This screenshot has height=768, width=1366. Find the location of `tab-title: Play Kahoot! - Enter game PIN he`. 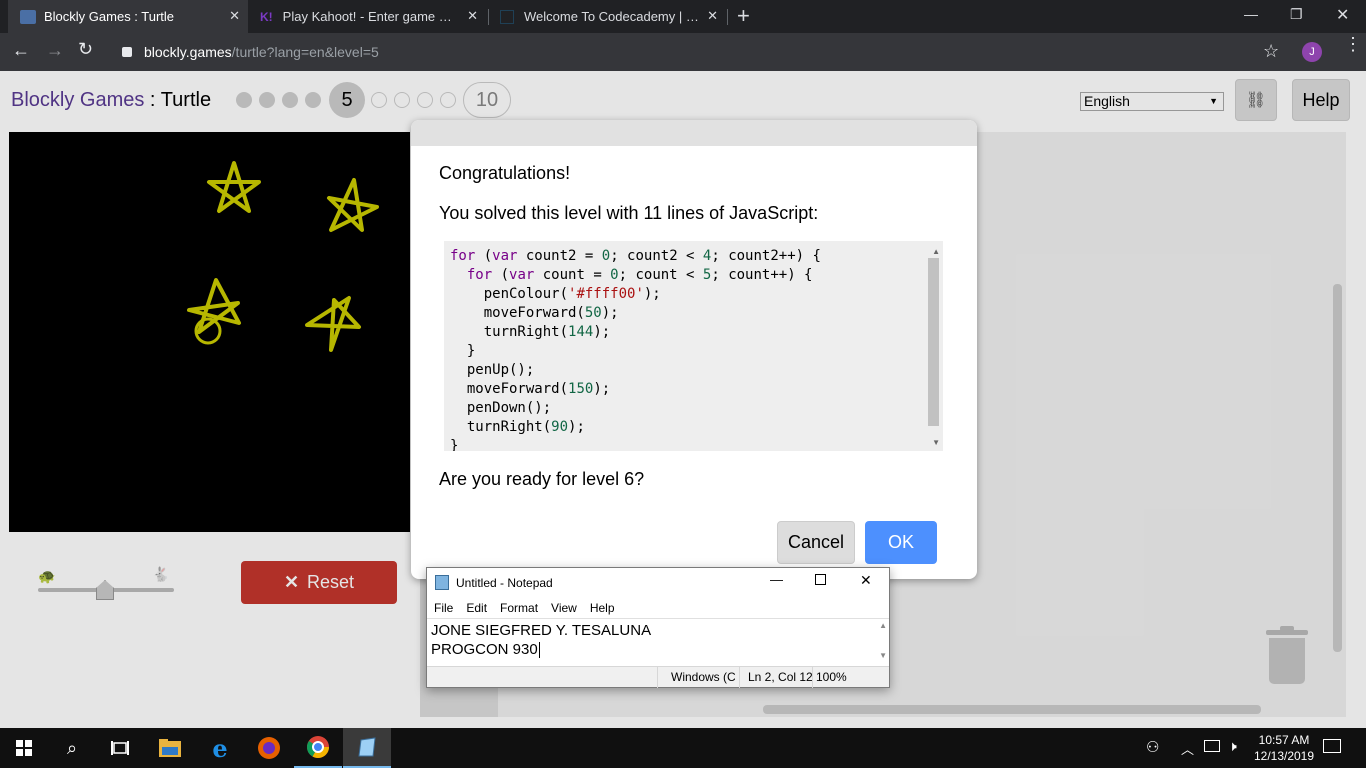

tab-title: Play Kahoot! - Enter game PIN he is located at coordinates (370, 16).